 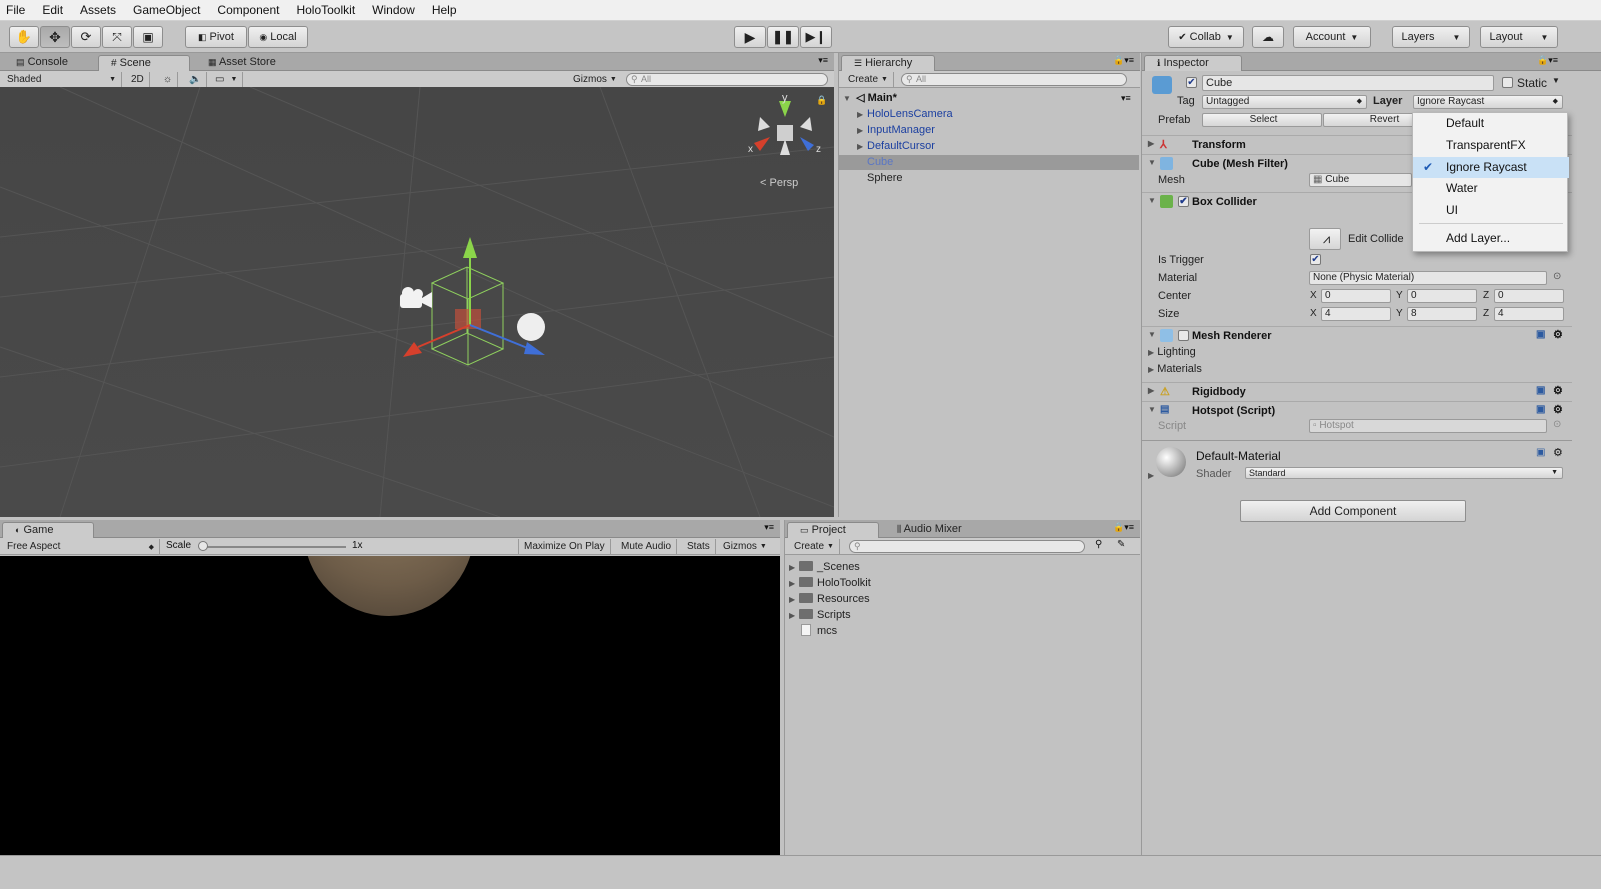 What do you see at coordinates (989, 162) in the screenshot?
I see `hierarchy-item: Cube` at bounding box center [989, 162].